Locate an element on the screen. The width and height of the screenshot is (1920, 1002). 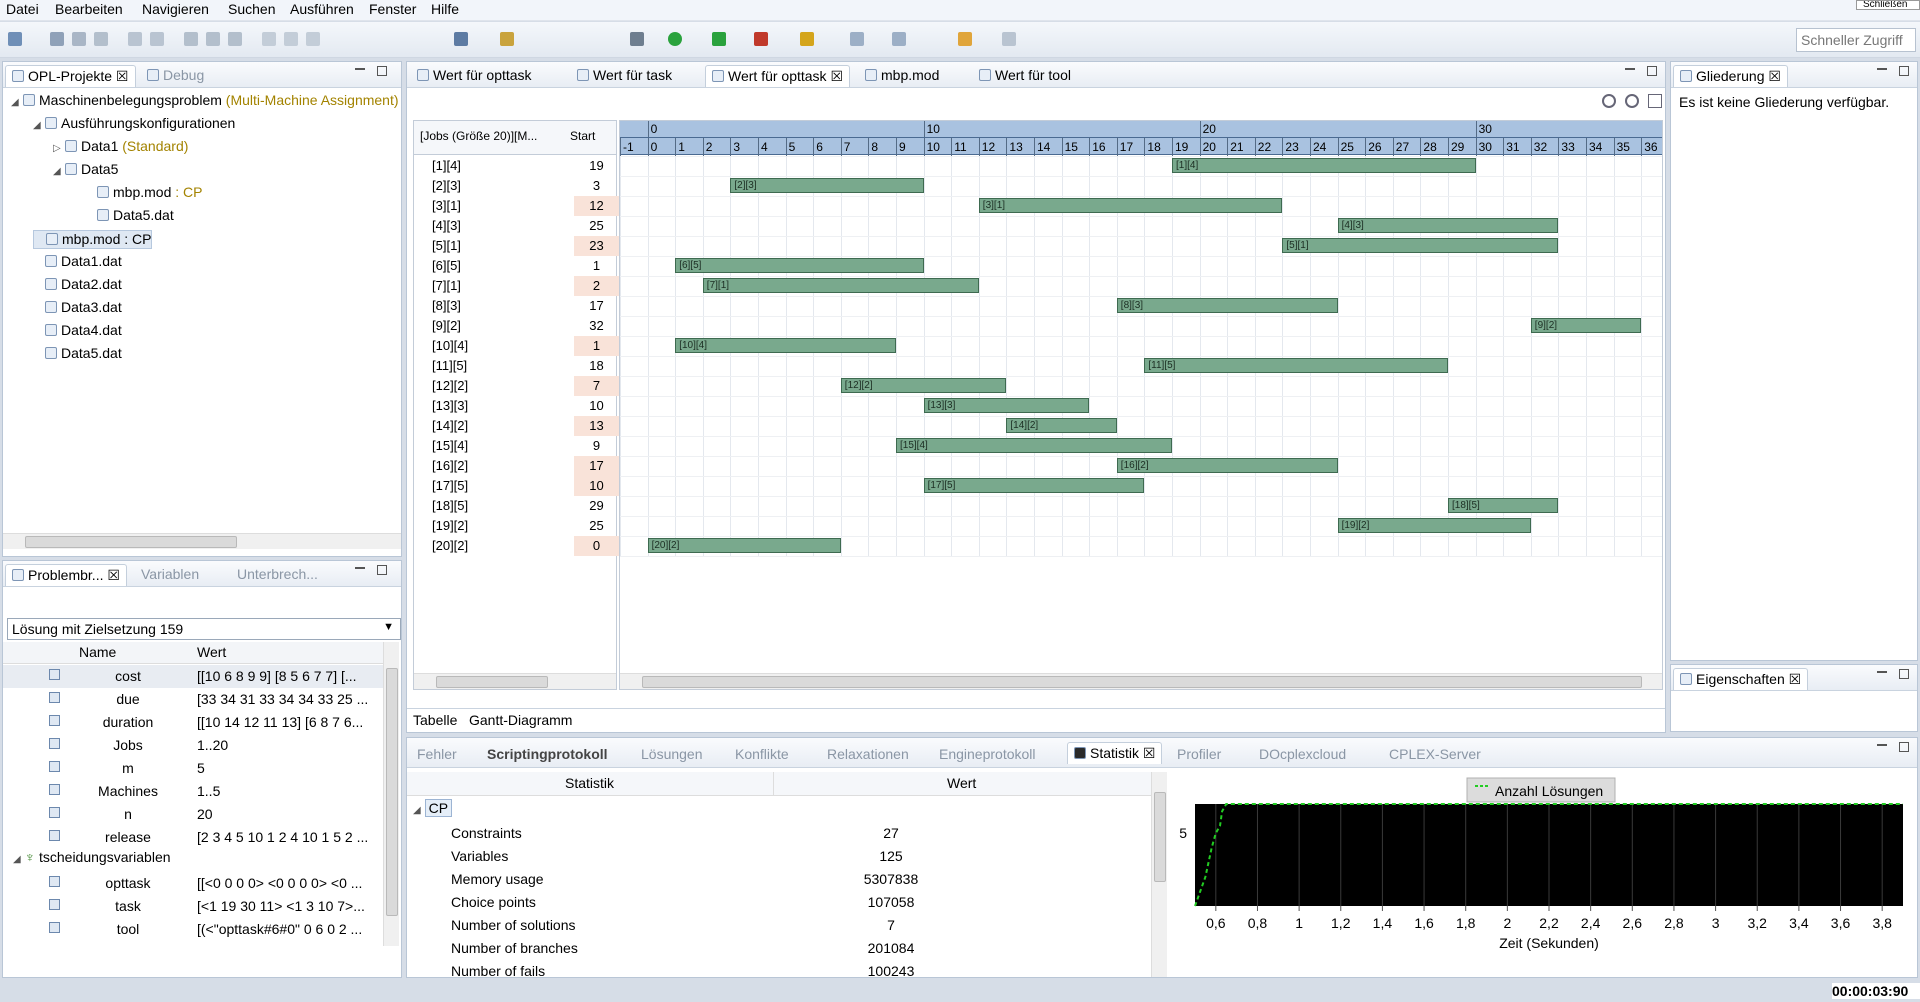
menu-hilfe: Hilfe is located at coordinates (445, 9).